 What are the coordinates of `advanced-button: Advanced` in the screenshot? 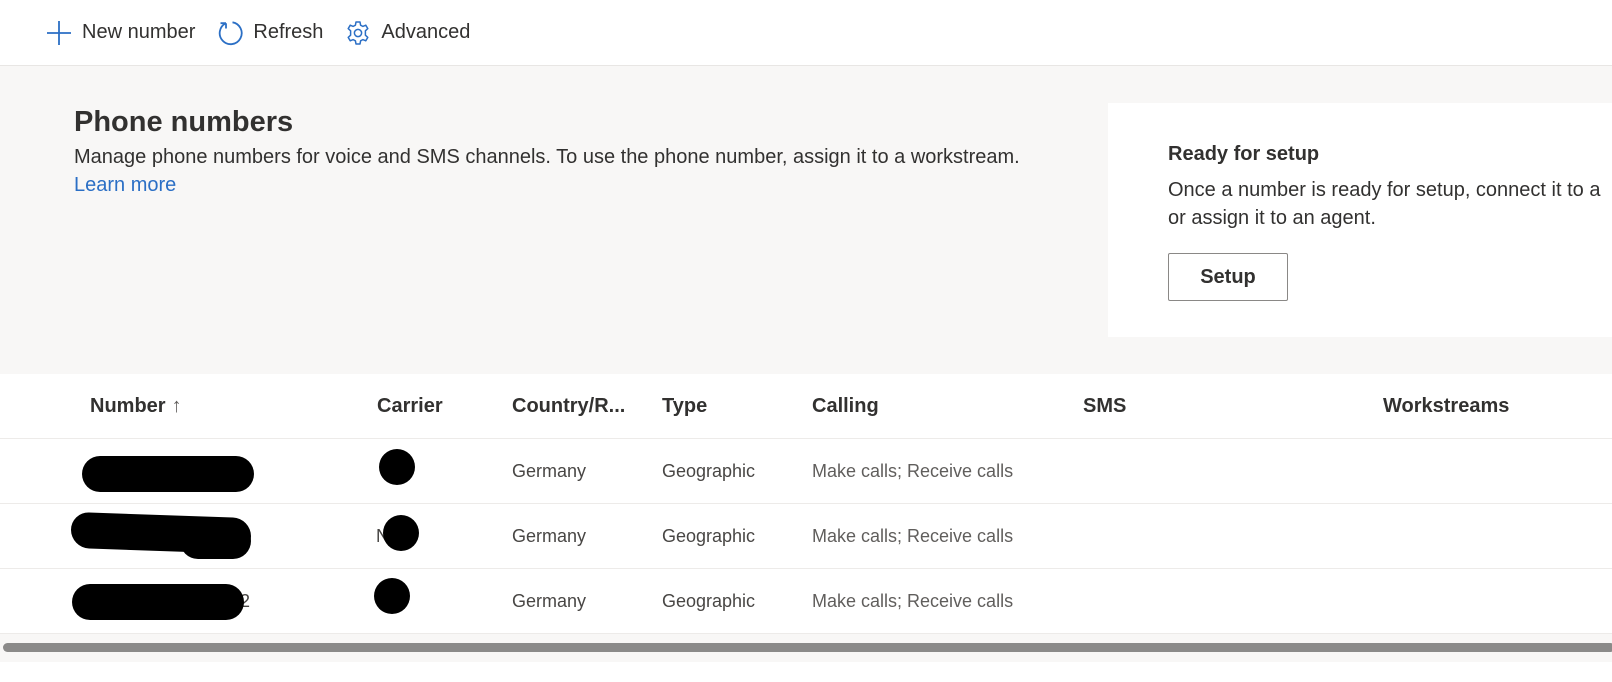 It's located at (407, 33).